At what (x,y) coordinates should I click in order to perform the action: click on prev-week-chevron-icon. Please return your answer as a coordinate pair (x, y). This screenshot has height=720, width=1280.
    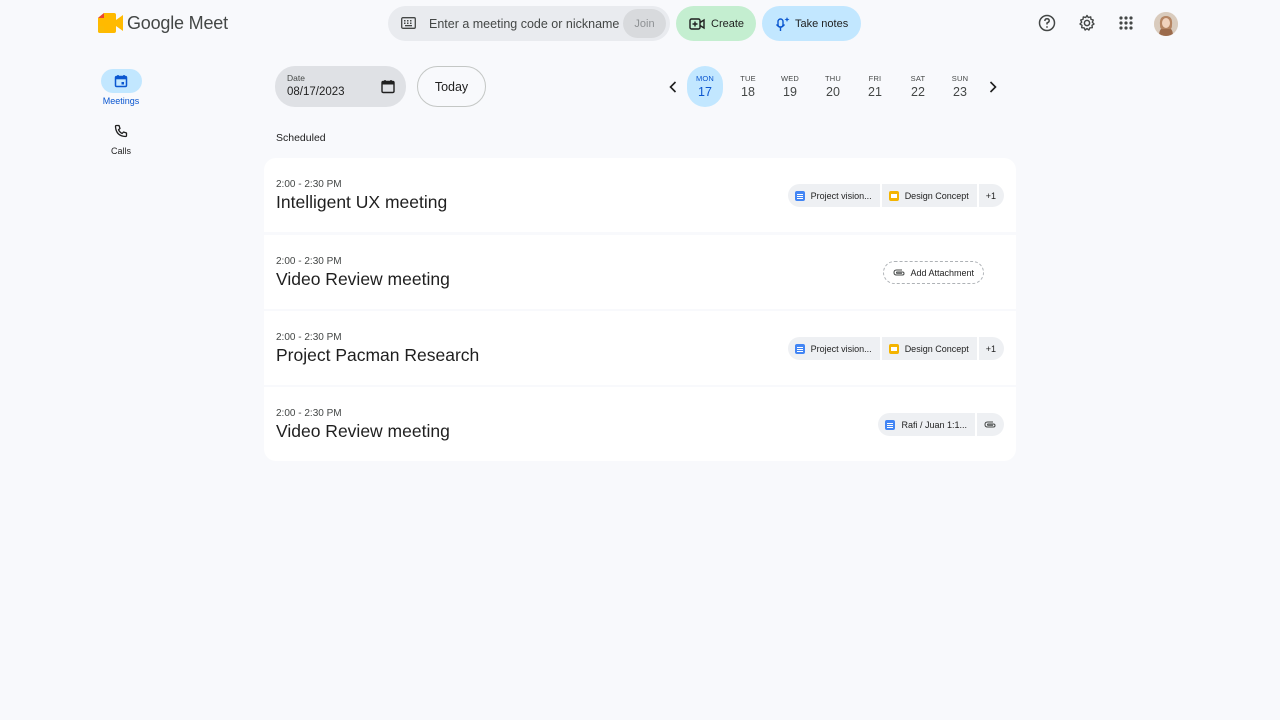
    Looking at the image, I should click on (673, 87).